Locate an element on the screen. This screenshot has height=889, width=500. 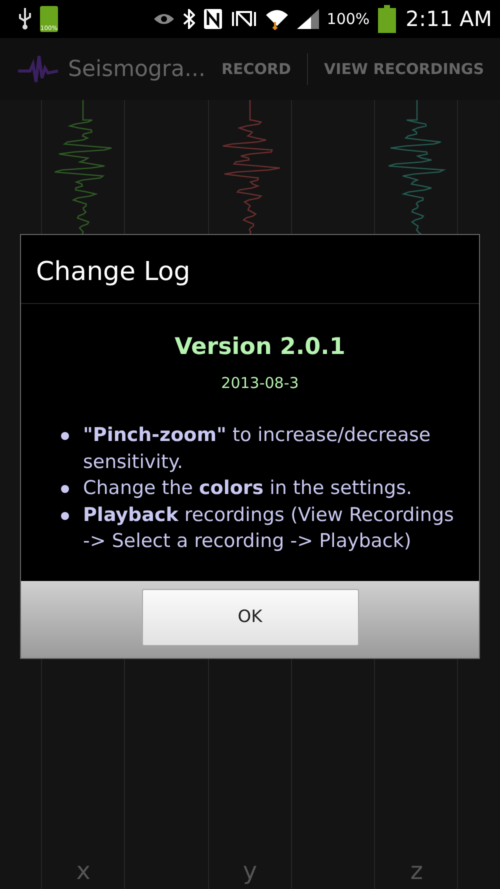
bluetooth-icon is located at coordinates (188, 19).